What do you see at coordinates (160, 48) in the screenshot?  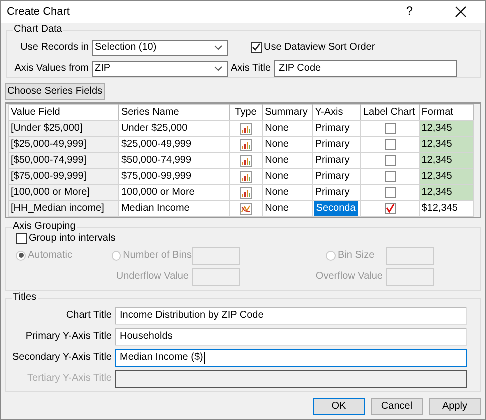 I see `records-dropdown: Selection (10)` at bounding box center [160, 48].